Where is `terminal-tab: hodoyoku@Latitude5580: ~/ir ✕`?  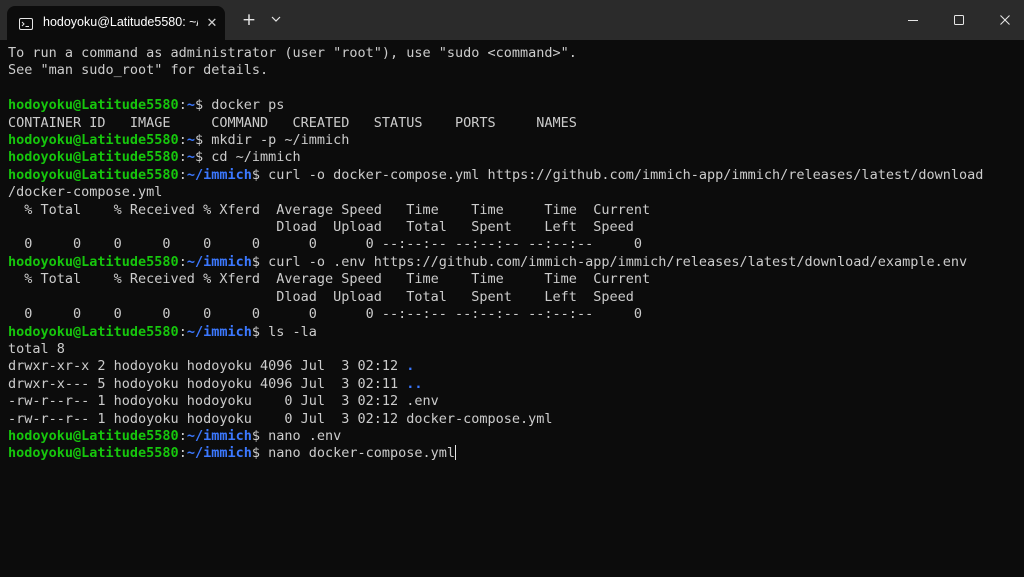
terminal-tab: hodoyoku@Latitude5580: ~/ir ✕ is located at coordinates (116, 23).